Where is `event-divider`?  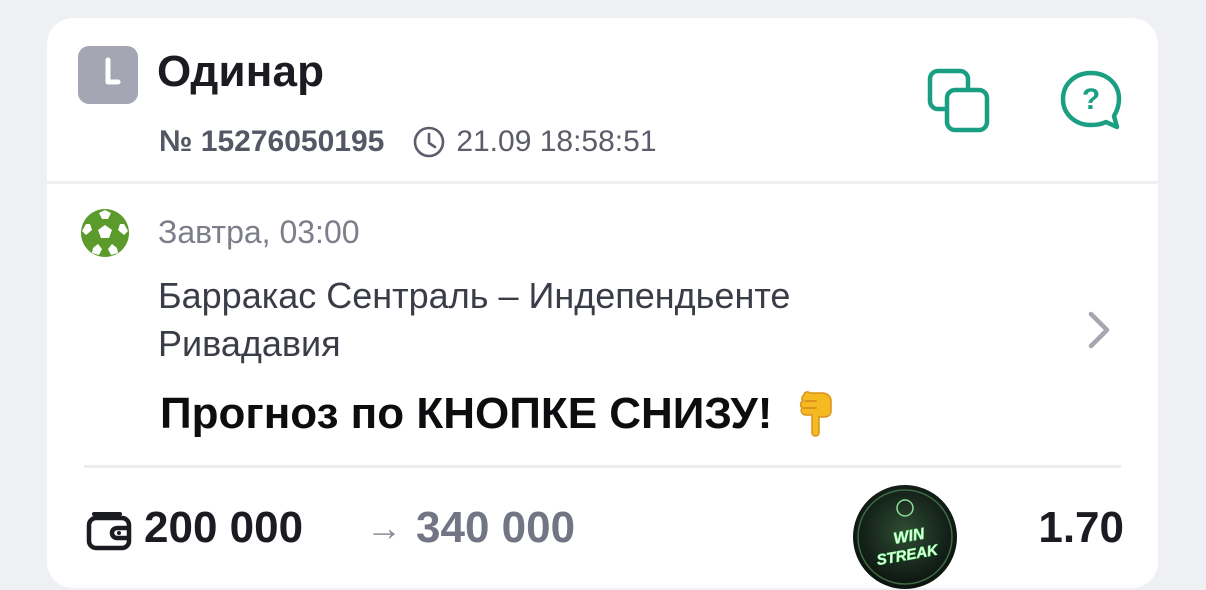 event-divider is located at coordinates (602, 466).